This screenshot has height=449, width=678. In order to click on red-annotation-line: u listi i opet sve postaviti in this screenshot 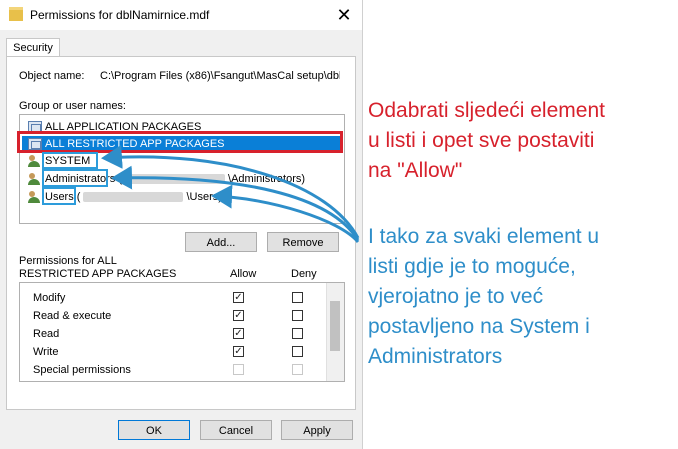, I will do `click(481, 140)`.